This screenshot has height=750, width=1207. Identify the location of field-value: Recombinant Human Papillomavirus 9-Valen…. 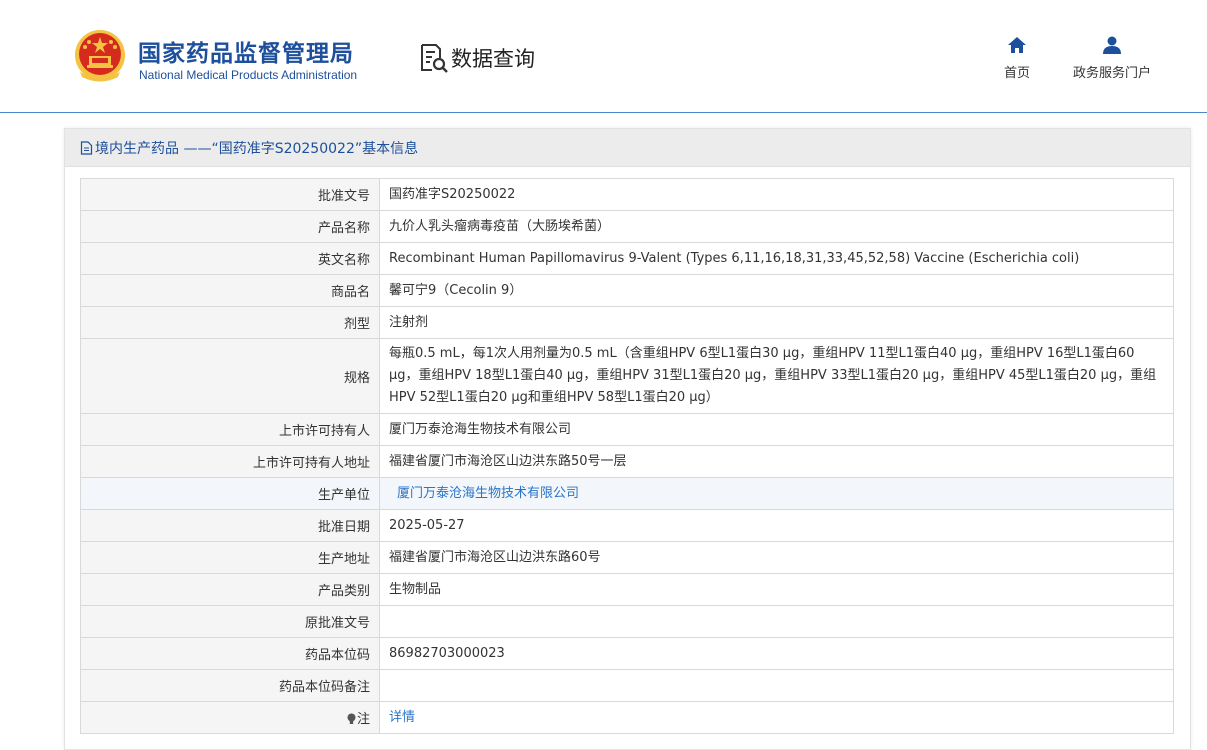
(776, 258).